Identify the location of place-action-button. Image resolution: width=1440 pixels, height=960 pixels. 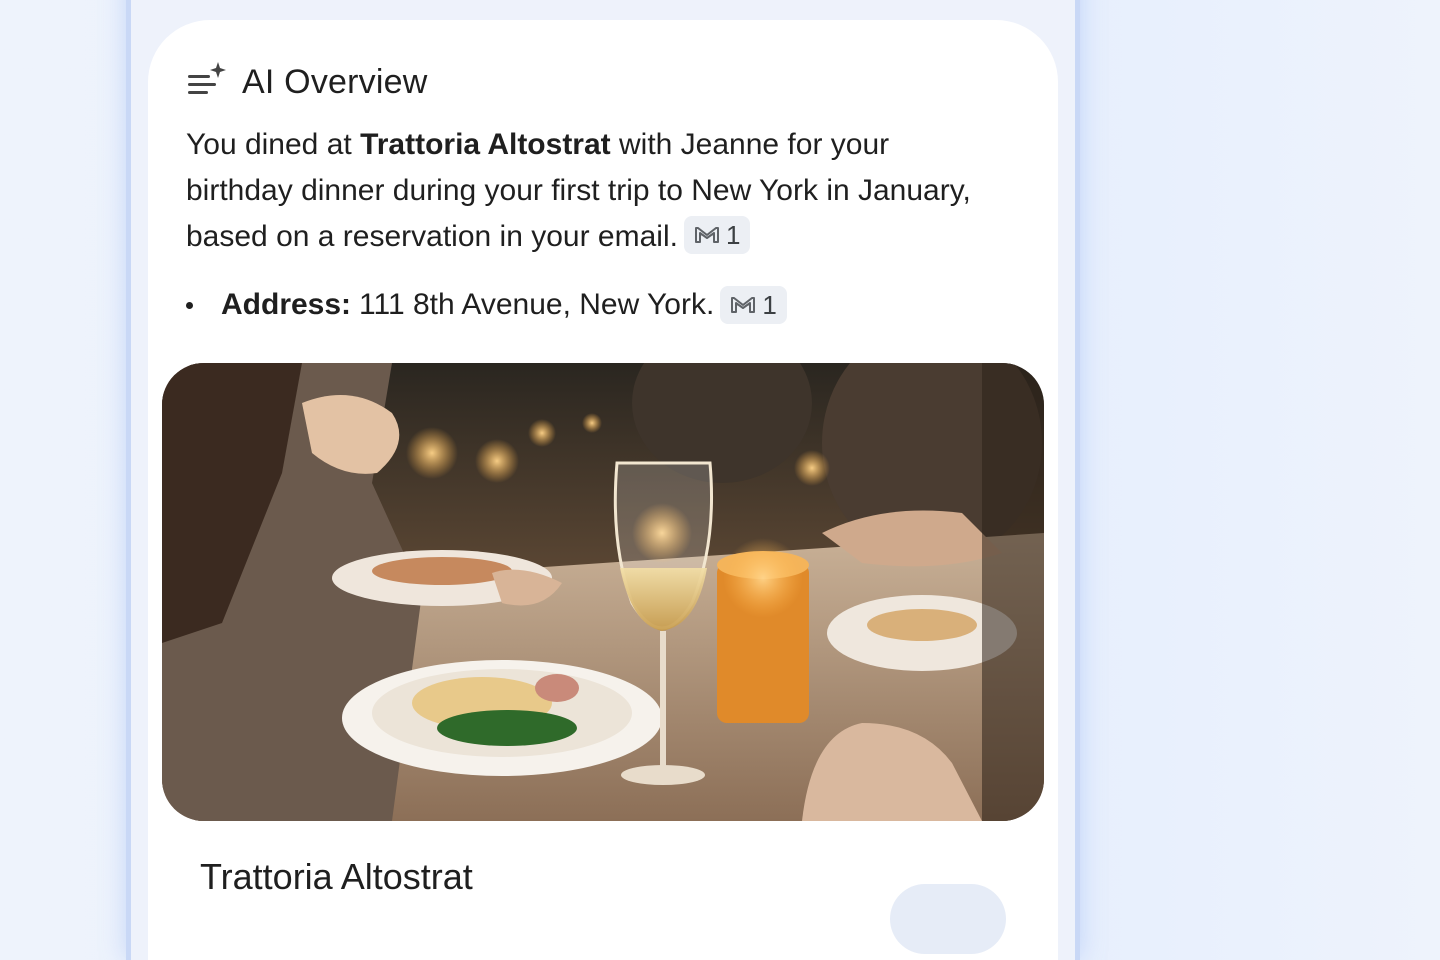
(948, 919).